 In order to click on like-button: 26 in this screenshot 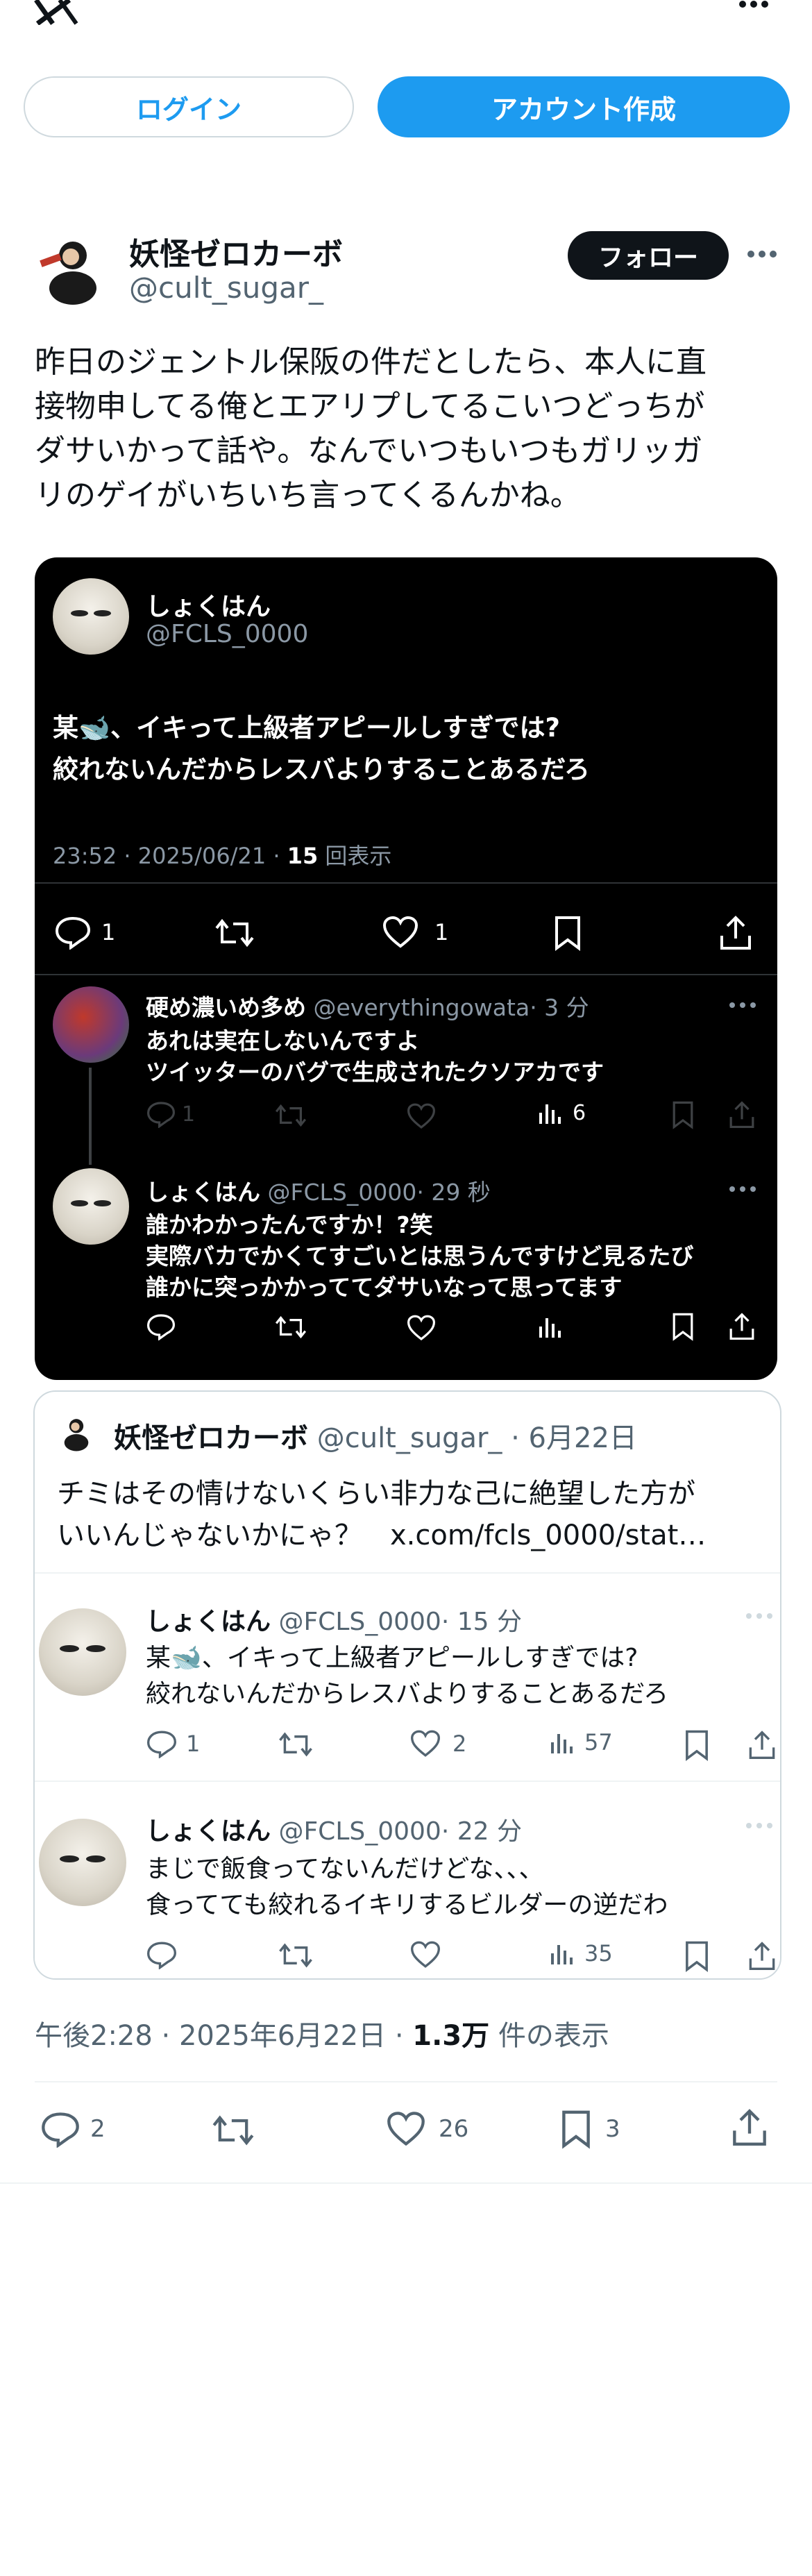, I will do `click(427, 2129)`.